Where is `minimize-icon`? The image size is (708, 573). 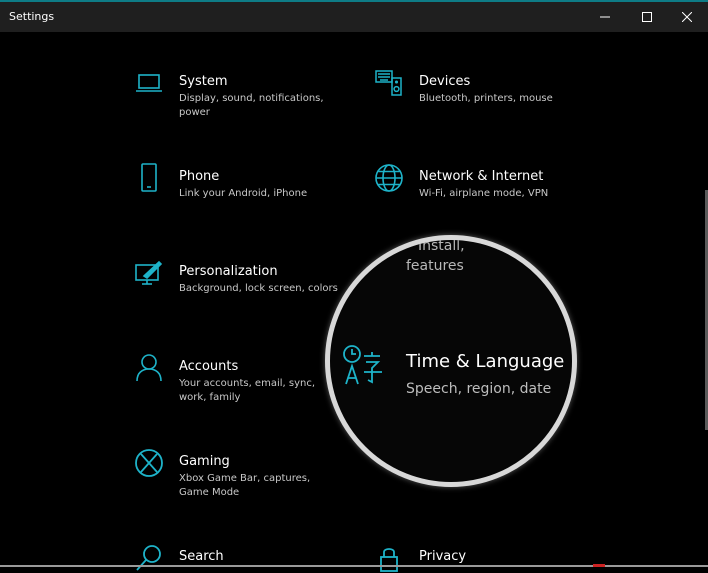 minimize-icon is located at coordinates (605, 17).